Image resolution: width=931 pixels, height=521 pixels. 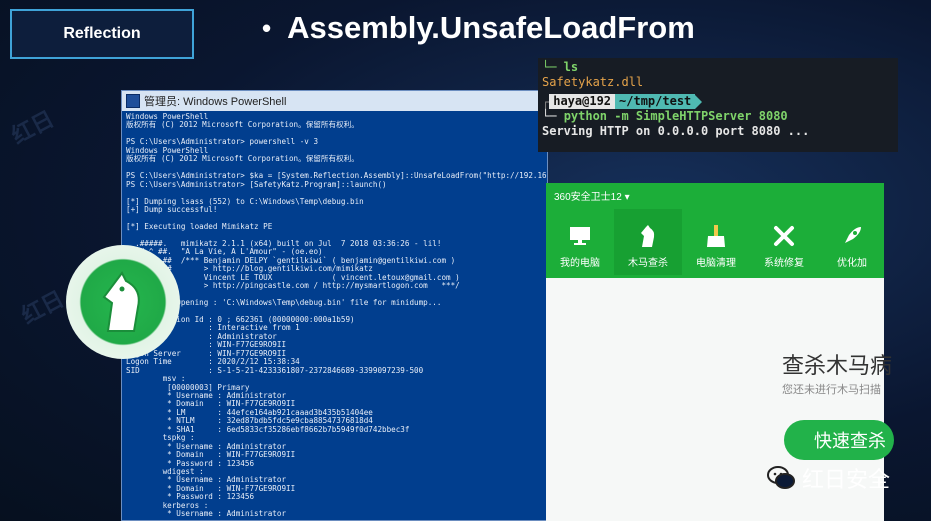 What do you see at coordinates (720, 101) in the screenshot?
I see `terminal-prompt: ┌ haya@192 ~/tmp/test` at bounding box center [720, 101].